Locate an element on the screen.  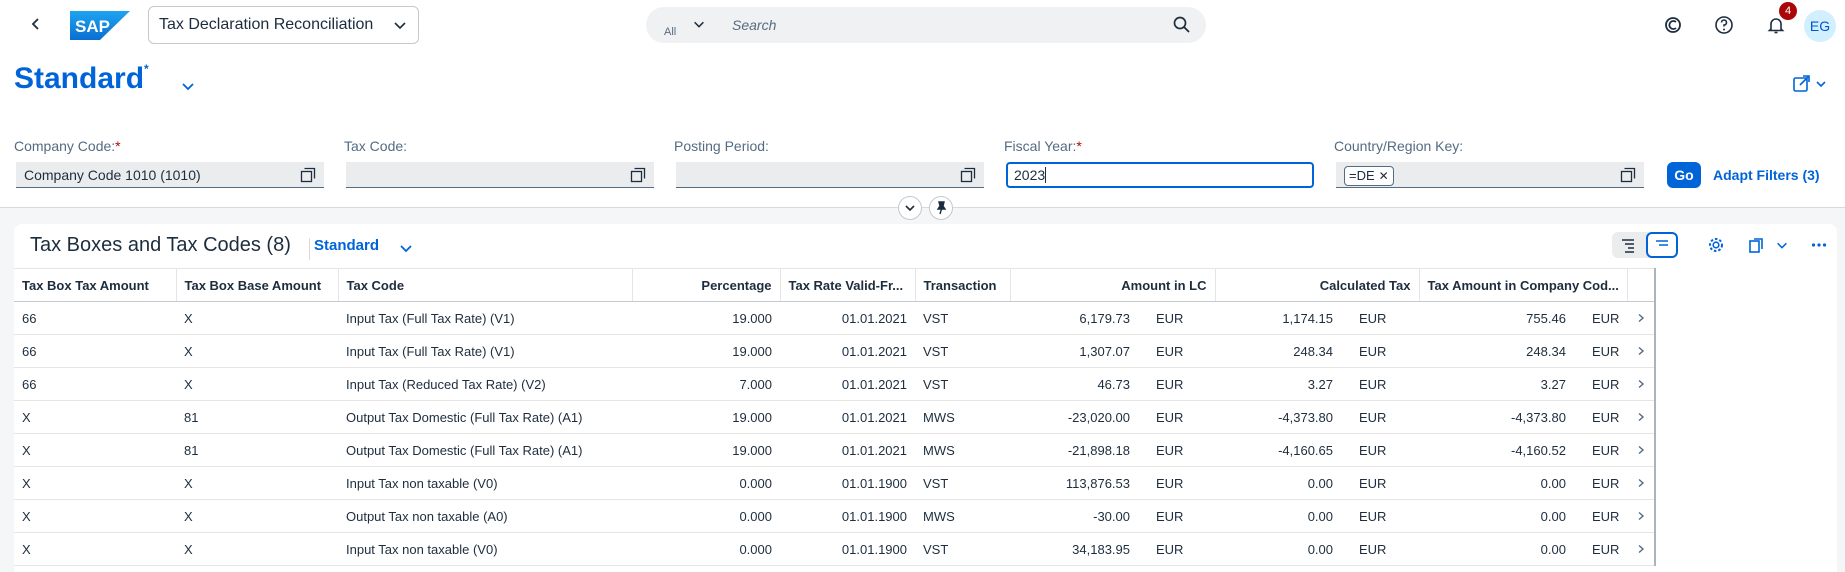
company-code-tax-amount-cell: 248.34 is located at coordinates (1496, 351).